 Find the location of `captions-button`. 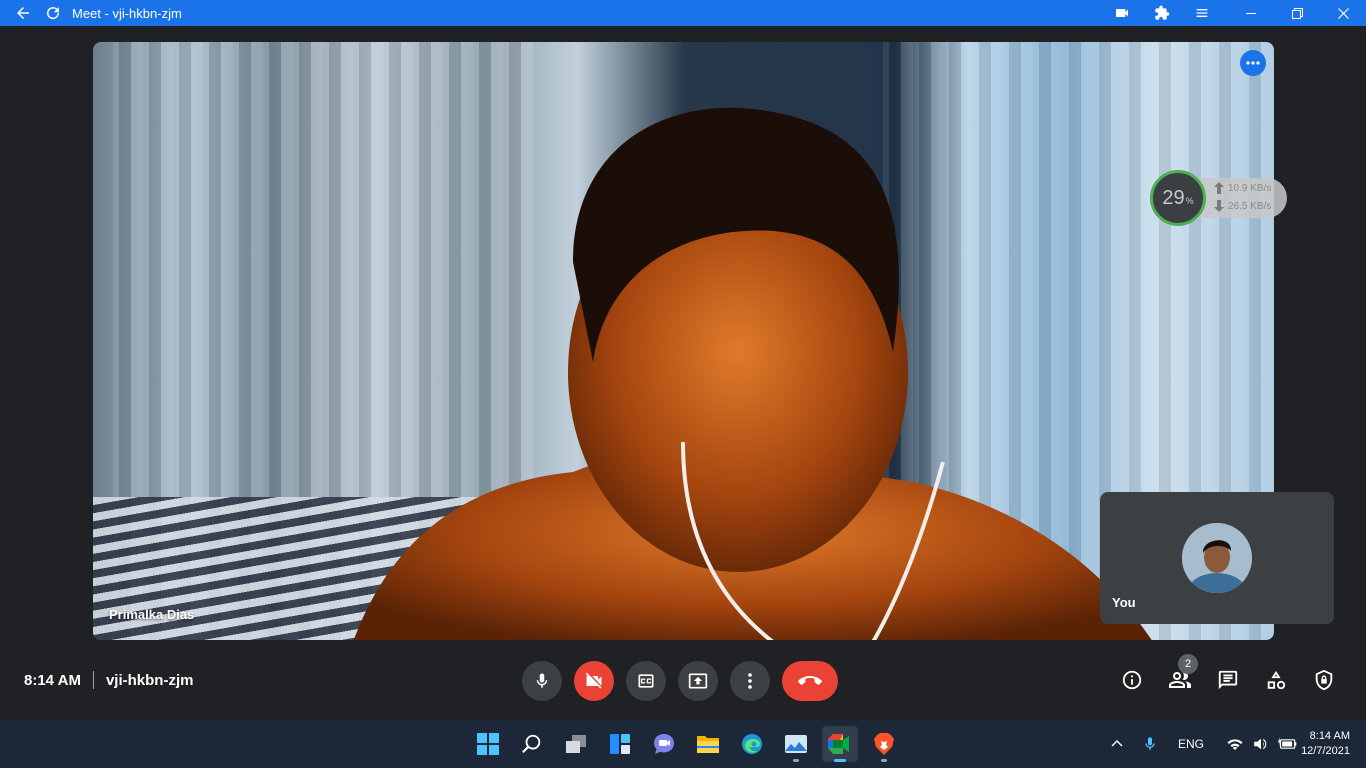

captions-button is located at coordinates (646, 681).